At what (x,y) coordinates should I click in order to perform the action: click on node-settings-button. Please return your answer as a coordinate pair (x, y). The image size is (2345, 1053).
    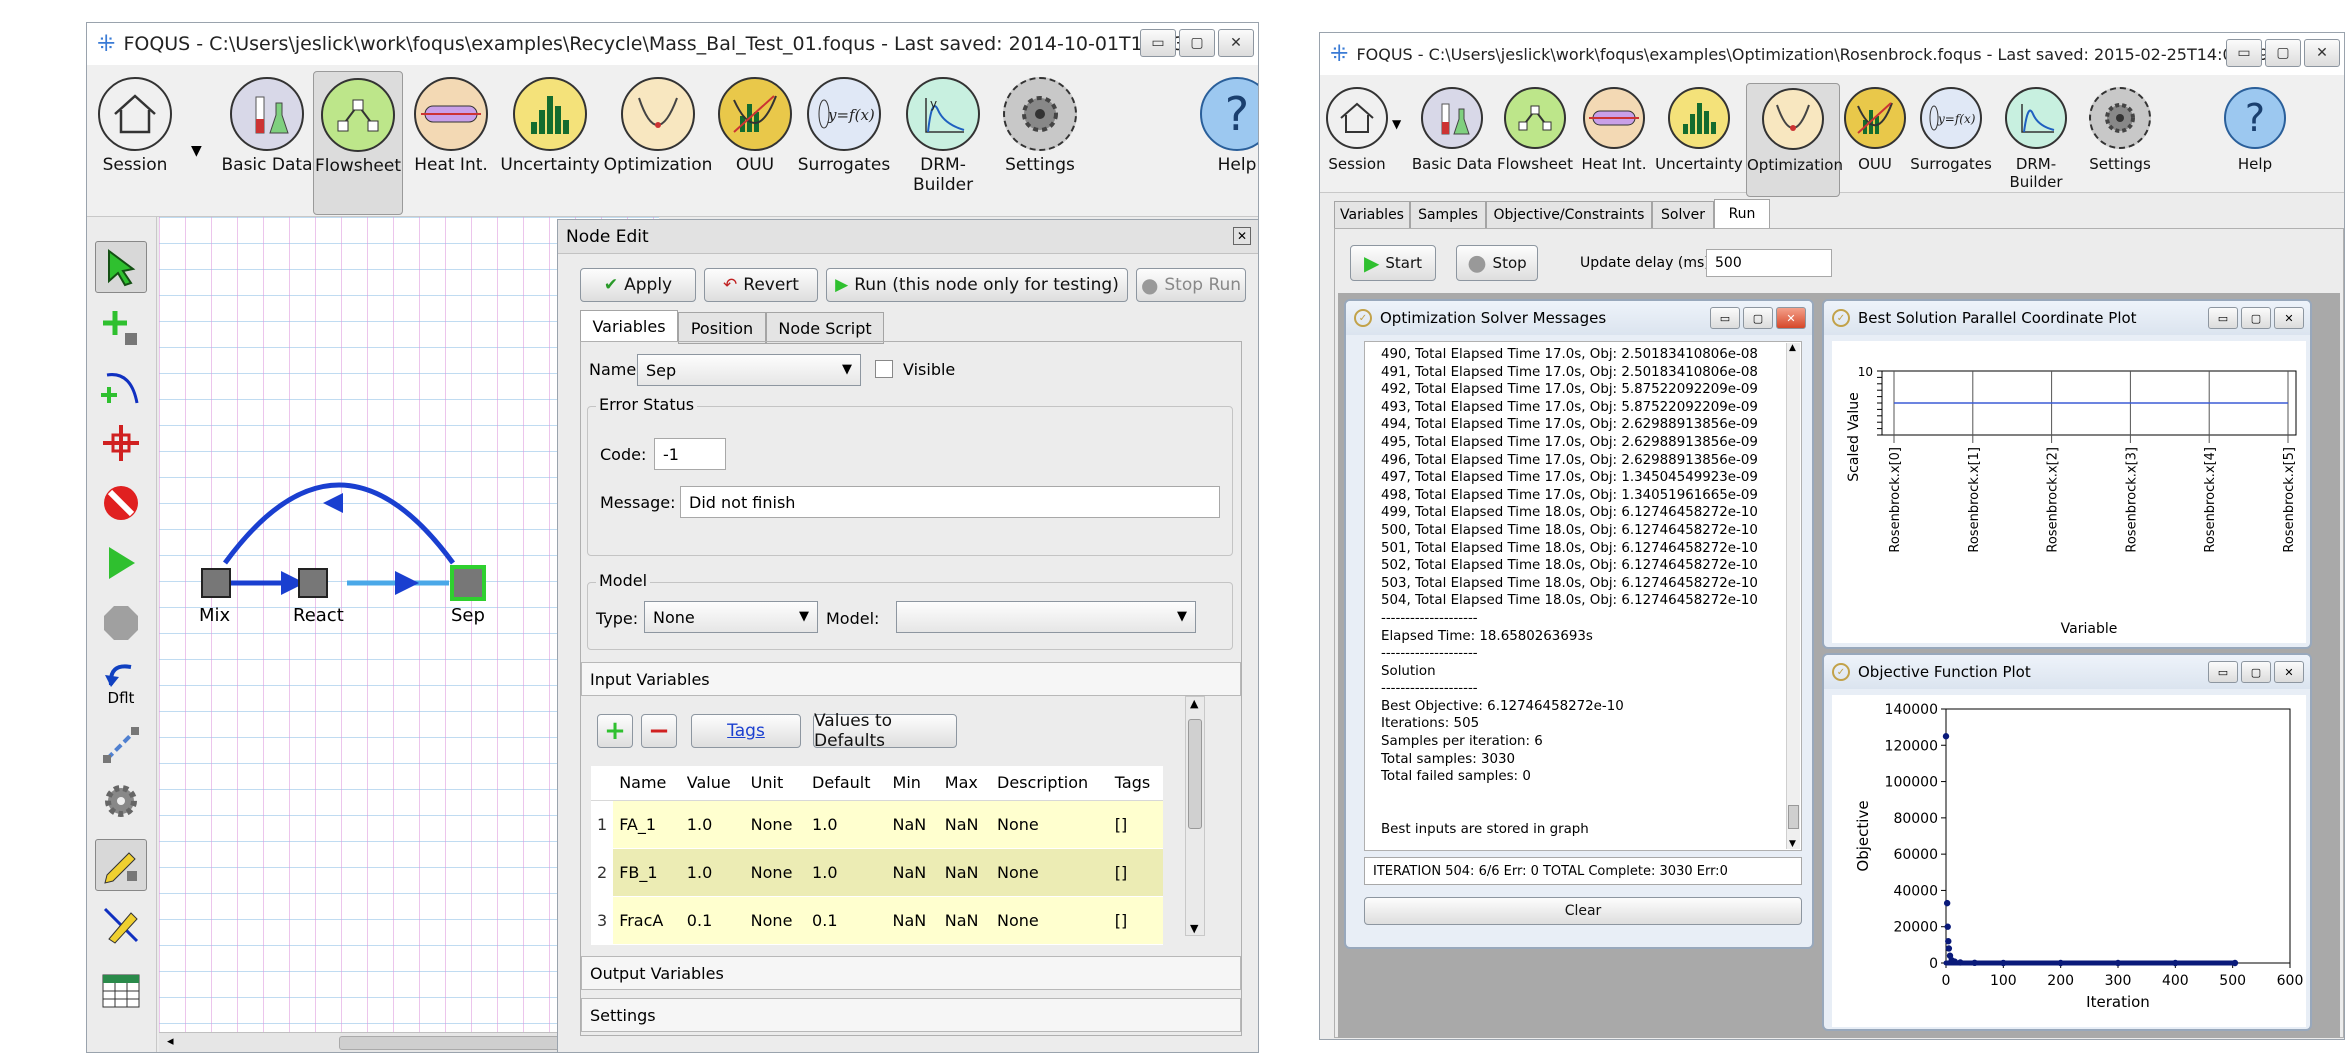
    Looking at the image, I should click on (121, 801).